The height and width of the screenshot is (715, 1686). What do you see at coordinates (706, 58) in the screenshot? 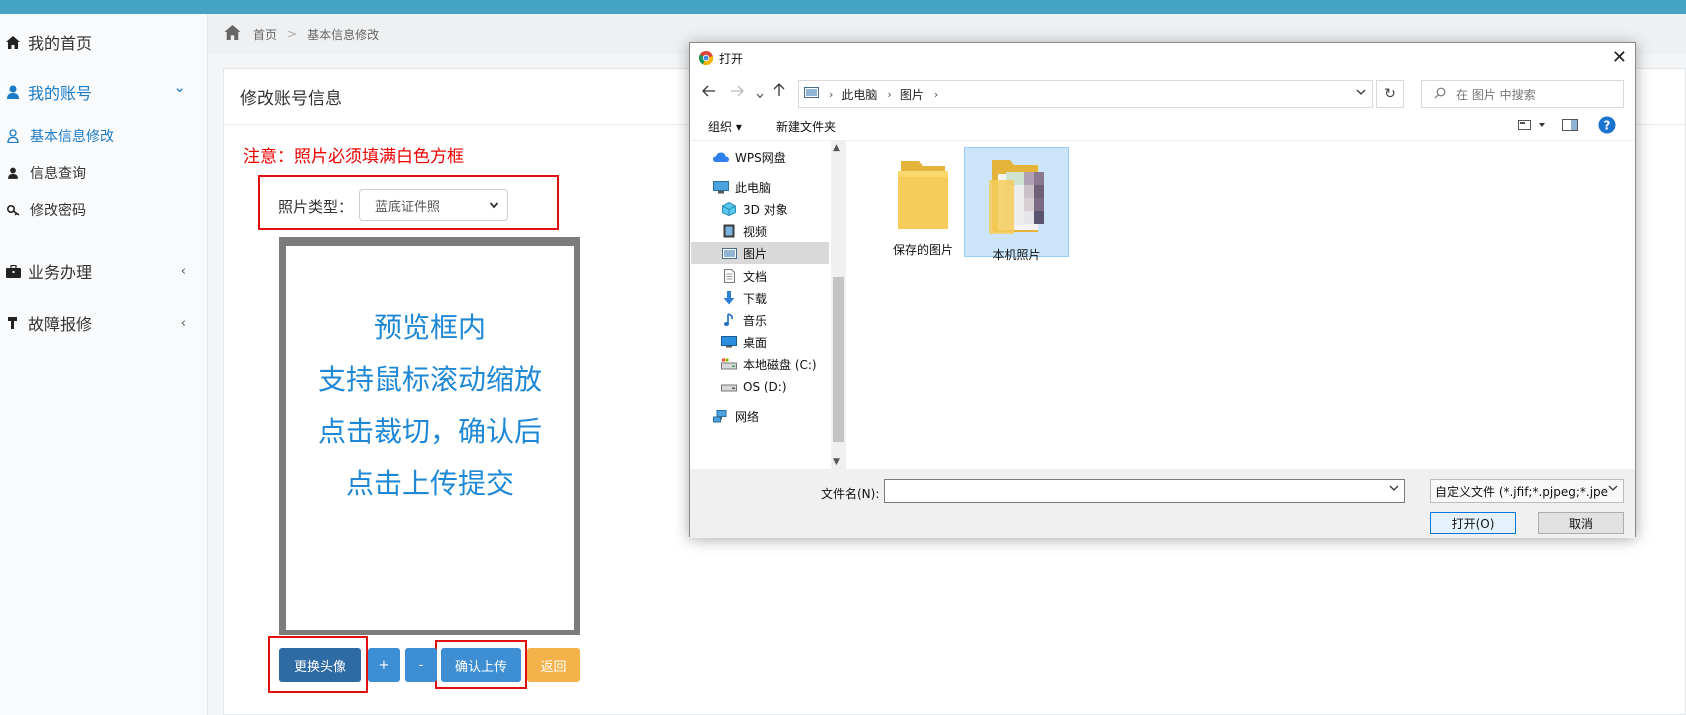
I see `chrome-icon` at bounding box center [706, 58].